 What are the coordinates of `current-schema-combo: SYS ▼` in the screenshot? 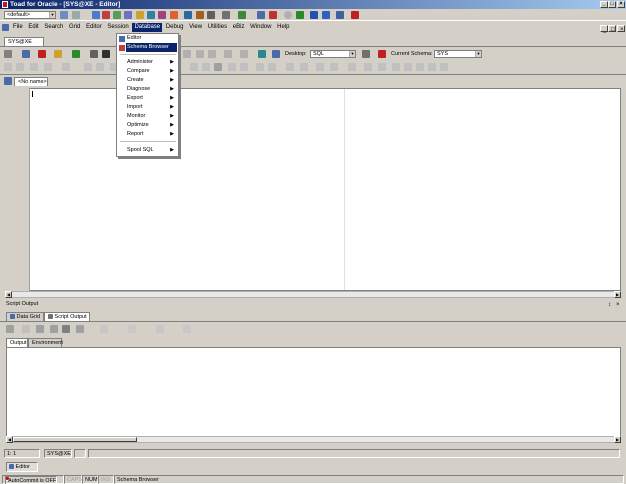 It's located at (458, 54).